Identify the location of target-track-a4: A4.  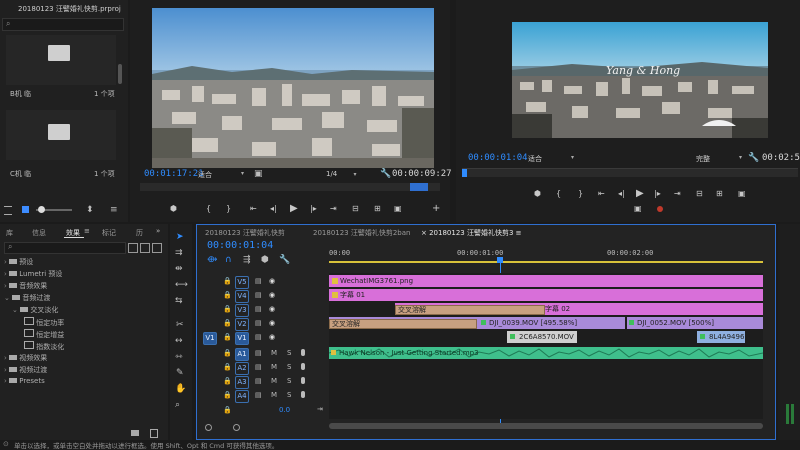
(242, 396).